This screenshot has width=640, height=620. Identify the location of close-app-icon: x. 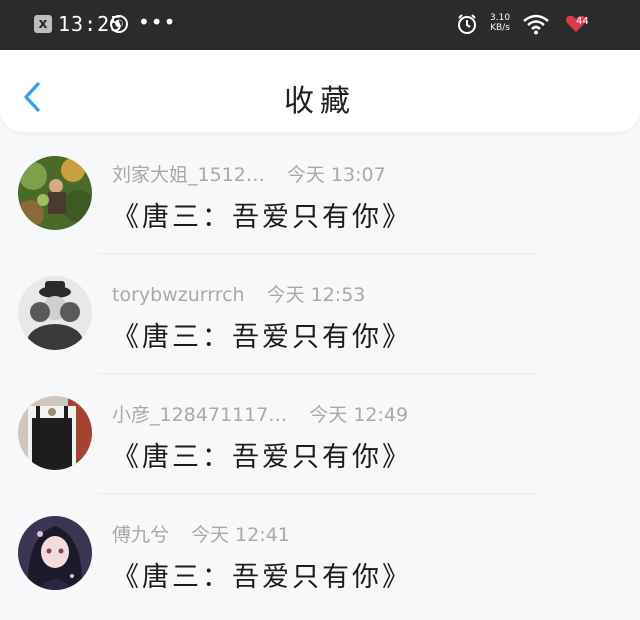
(43, 24).